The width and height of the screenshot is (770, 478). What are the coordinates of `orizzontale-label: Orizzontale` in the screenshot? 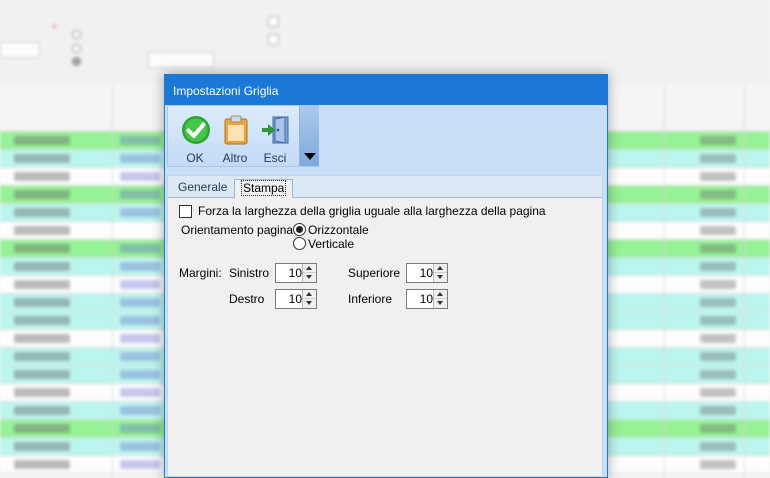 It's located at (338, 230).